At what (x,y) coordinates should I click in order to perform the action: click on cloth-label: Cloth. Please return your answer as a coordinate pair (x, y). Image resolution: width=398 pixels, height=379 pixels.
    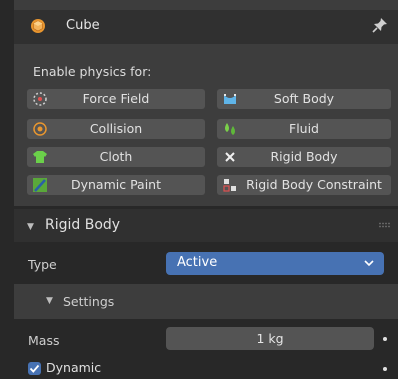
    Looking at the image, I should click on (116, 156).